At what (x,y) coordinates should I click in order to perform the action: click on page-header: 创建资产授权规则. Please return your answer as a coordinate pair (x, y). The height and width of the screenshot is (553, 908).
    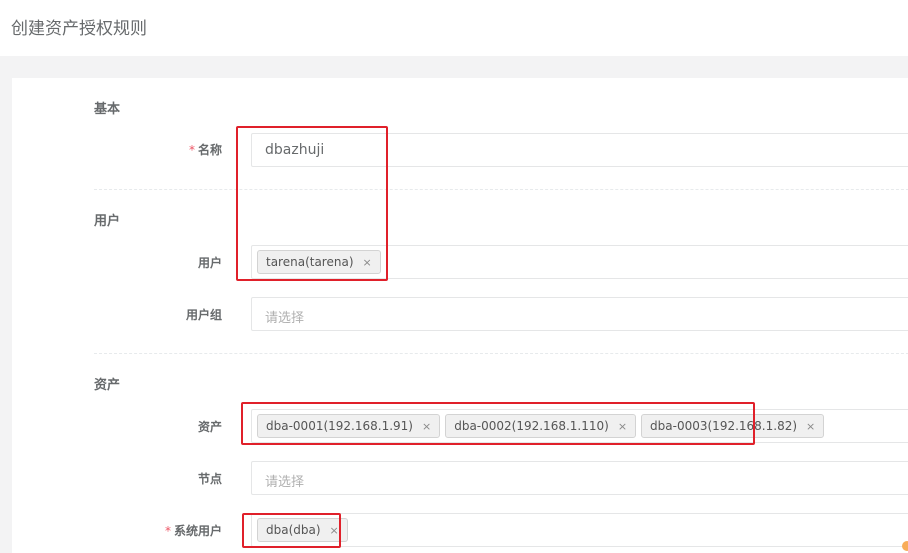
    Looking at the image, I should click on (454, 28).